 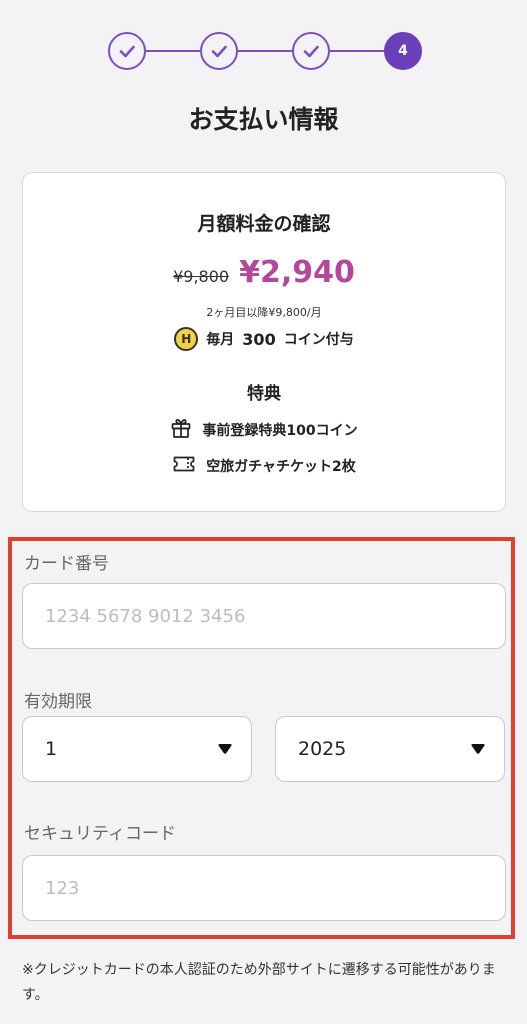 I want to click on coin-suffix: コイン付与, so click(x=318, y=340).